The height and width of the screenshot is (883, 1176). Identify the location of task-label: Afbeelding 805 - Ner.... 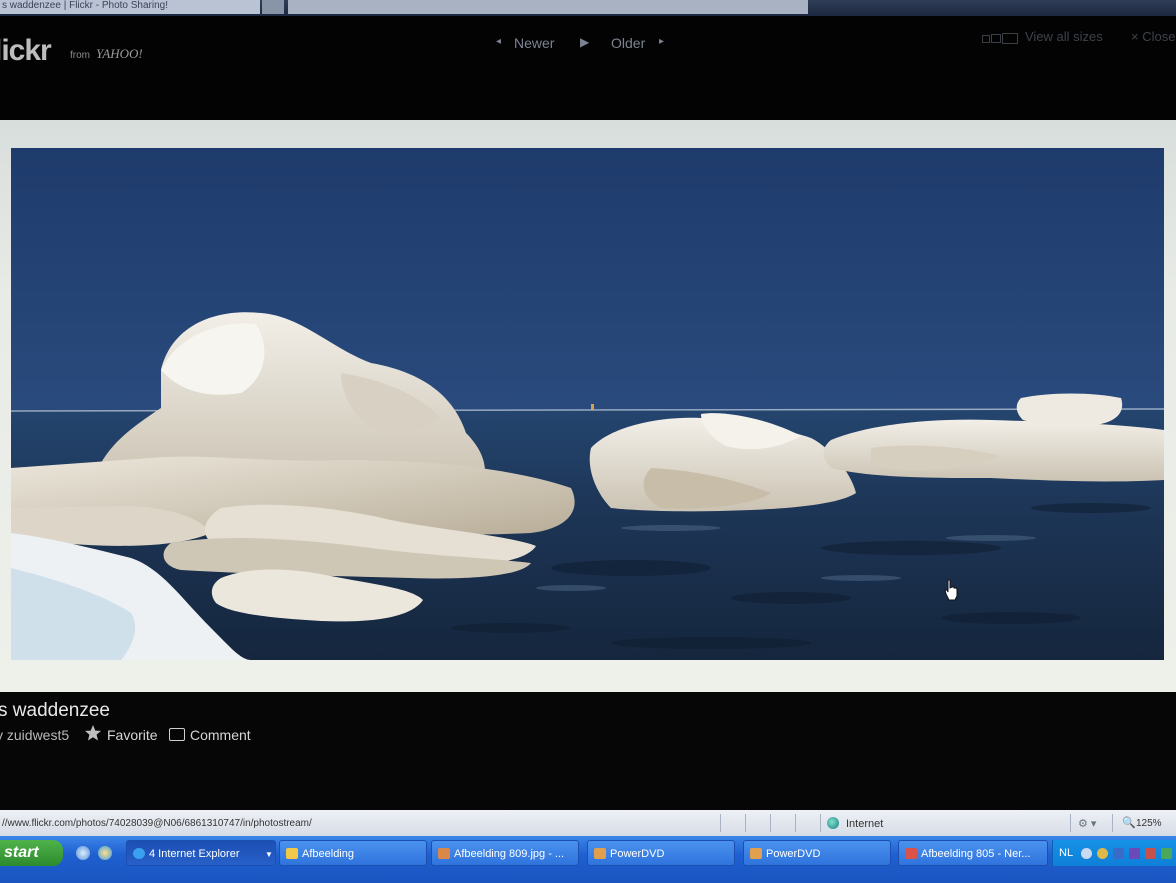
(976, 854).